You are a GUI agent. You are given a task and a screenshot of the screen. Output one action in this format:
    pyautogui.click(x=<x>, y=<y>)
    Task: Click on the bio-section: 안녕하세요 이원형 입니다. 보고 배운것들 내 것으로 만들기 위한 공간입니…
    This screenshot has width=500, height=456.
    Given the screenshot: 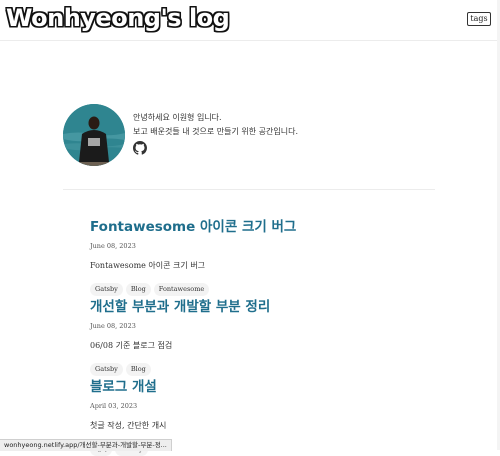 What is the action you would take?
    pyautogui.click(x=249, y=147)
    